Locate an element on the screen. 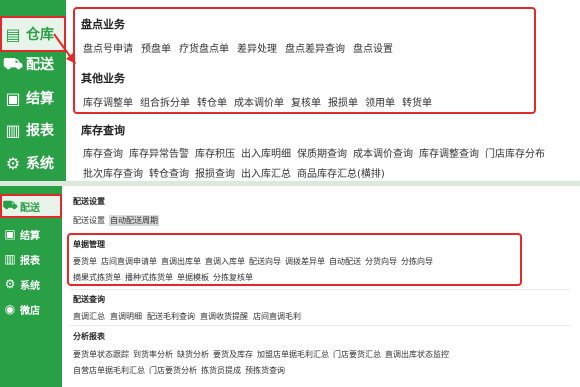 This screenshot has height=387, width=580. delivery-query-items: 直调汇总 直调明细 配送毛利查询 直调收货提醒 店间直调毛利 is located at coordinates (187, 316).